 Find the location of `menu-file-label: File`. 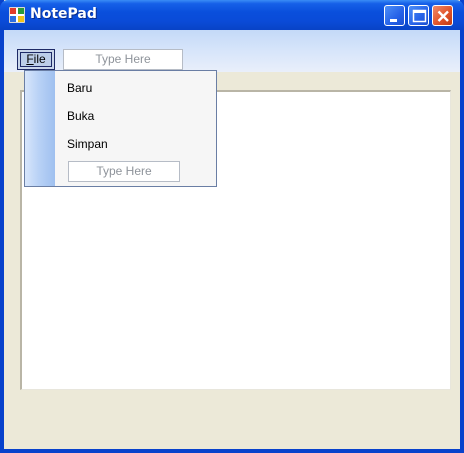

menu-file-label: File is located at coordinates (36, 59).